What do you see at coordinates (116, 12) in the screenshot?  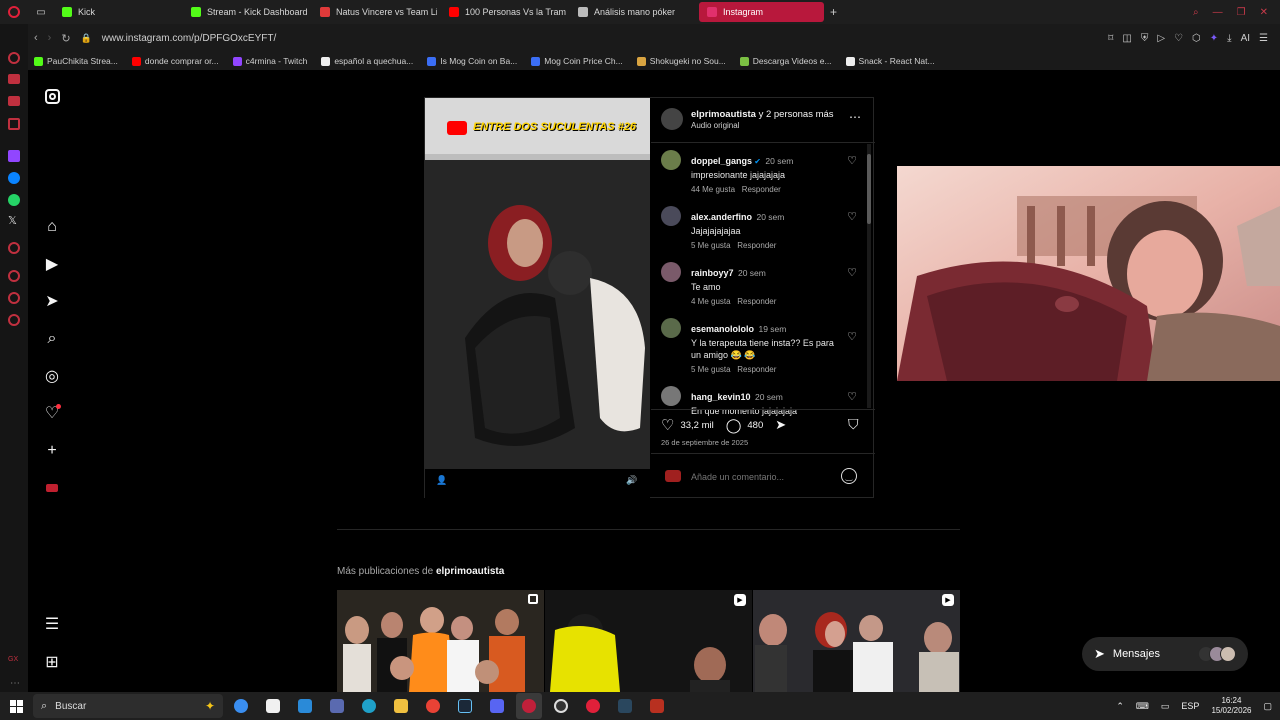 I see `browser-tab: Kick` at bounding box center [116, 12].